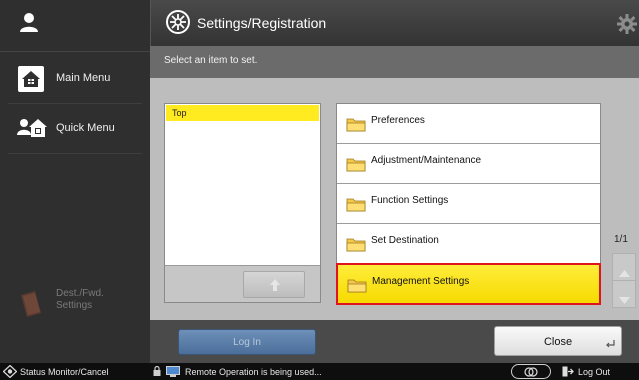 The width and height of the screenshot is (639, 380). Describe the element at coordinates (594, 372) in the screenshot. I see `log-out-label: Log Out` at that location.